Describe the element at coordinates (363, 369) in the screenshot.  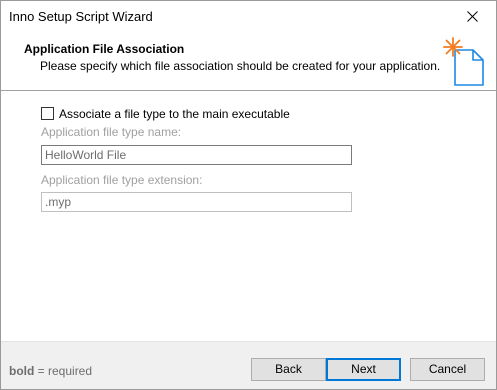
I see `next-button: Next` at that location.